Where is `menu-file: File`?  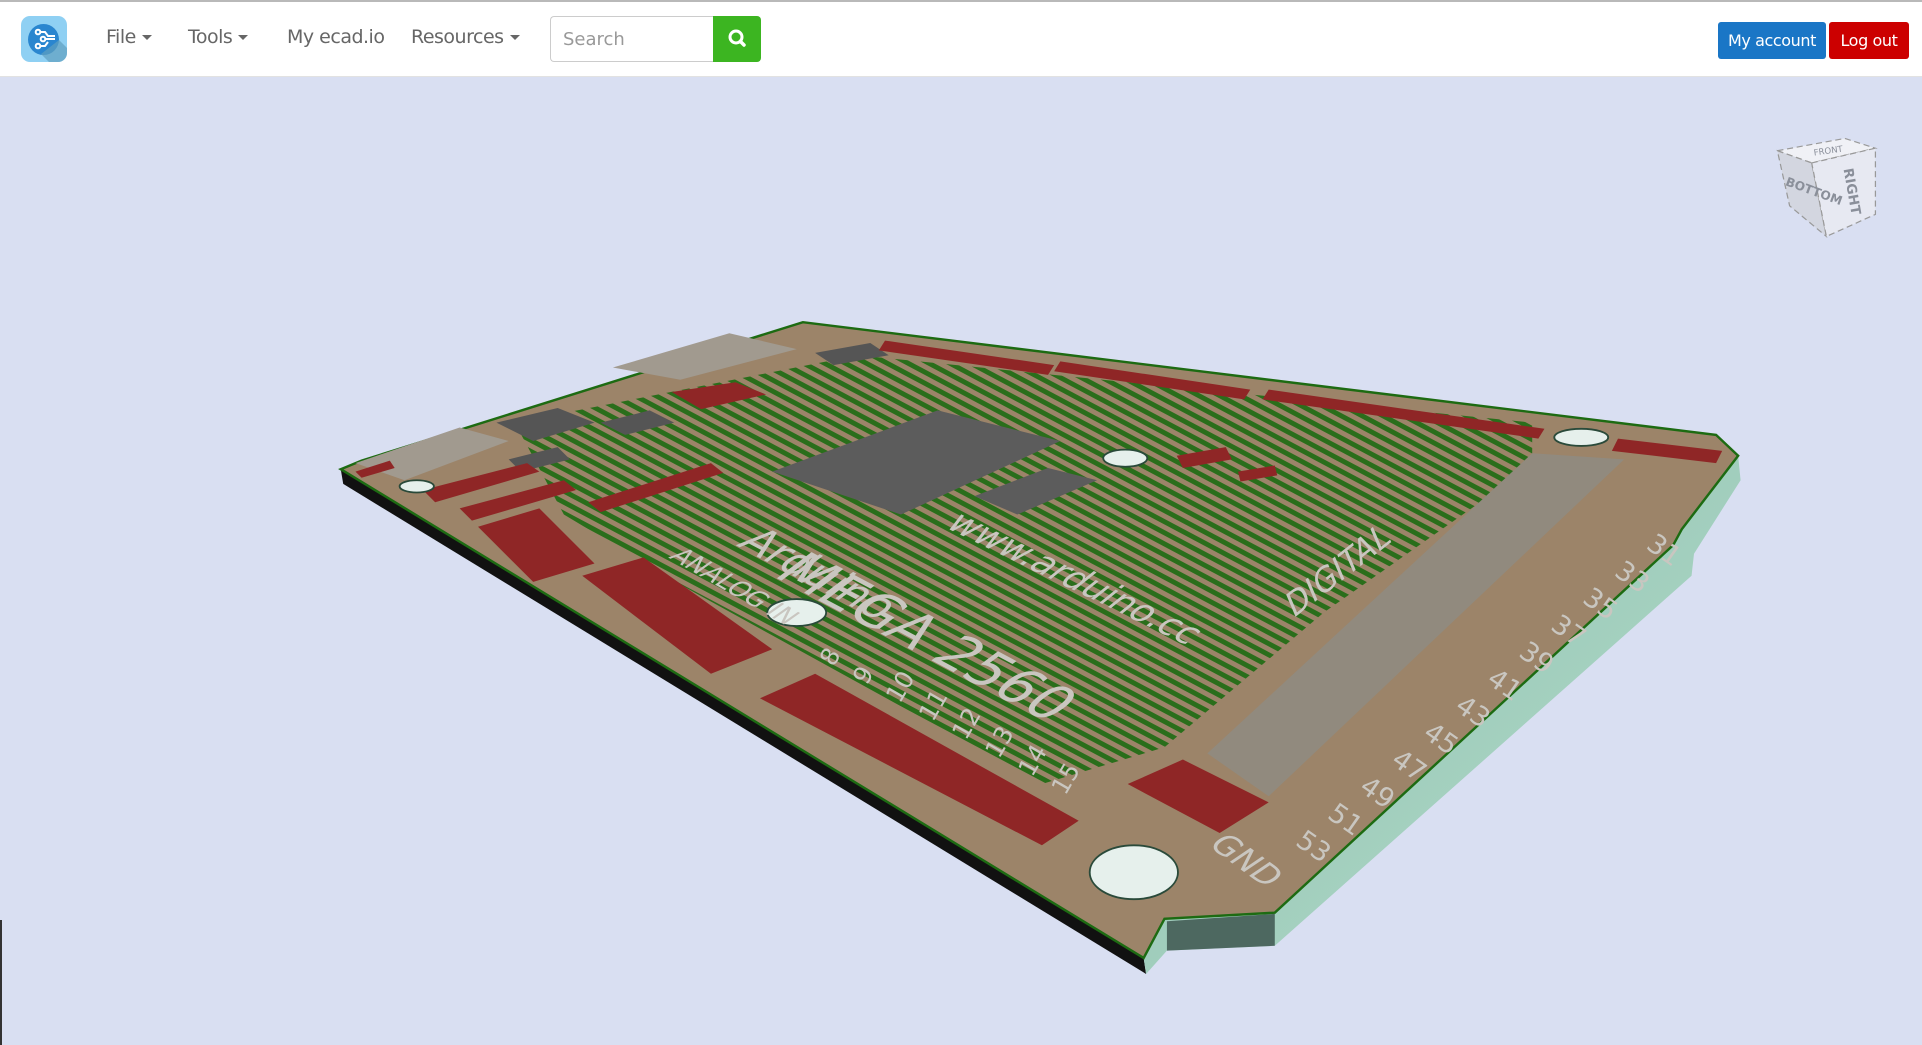
menu-file: File is located at coordinates (129, 37).